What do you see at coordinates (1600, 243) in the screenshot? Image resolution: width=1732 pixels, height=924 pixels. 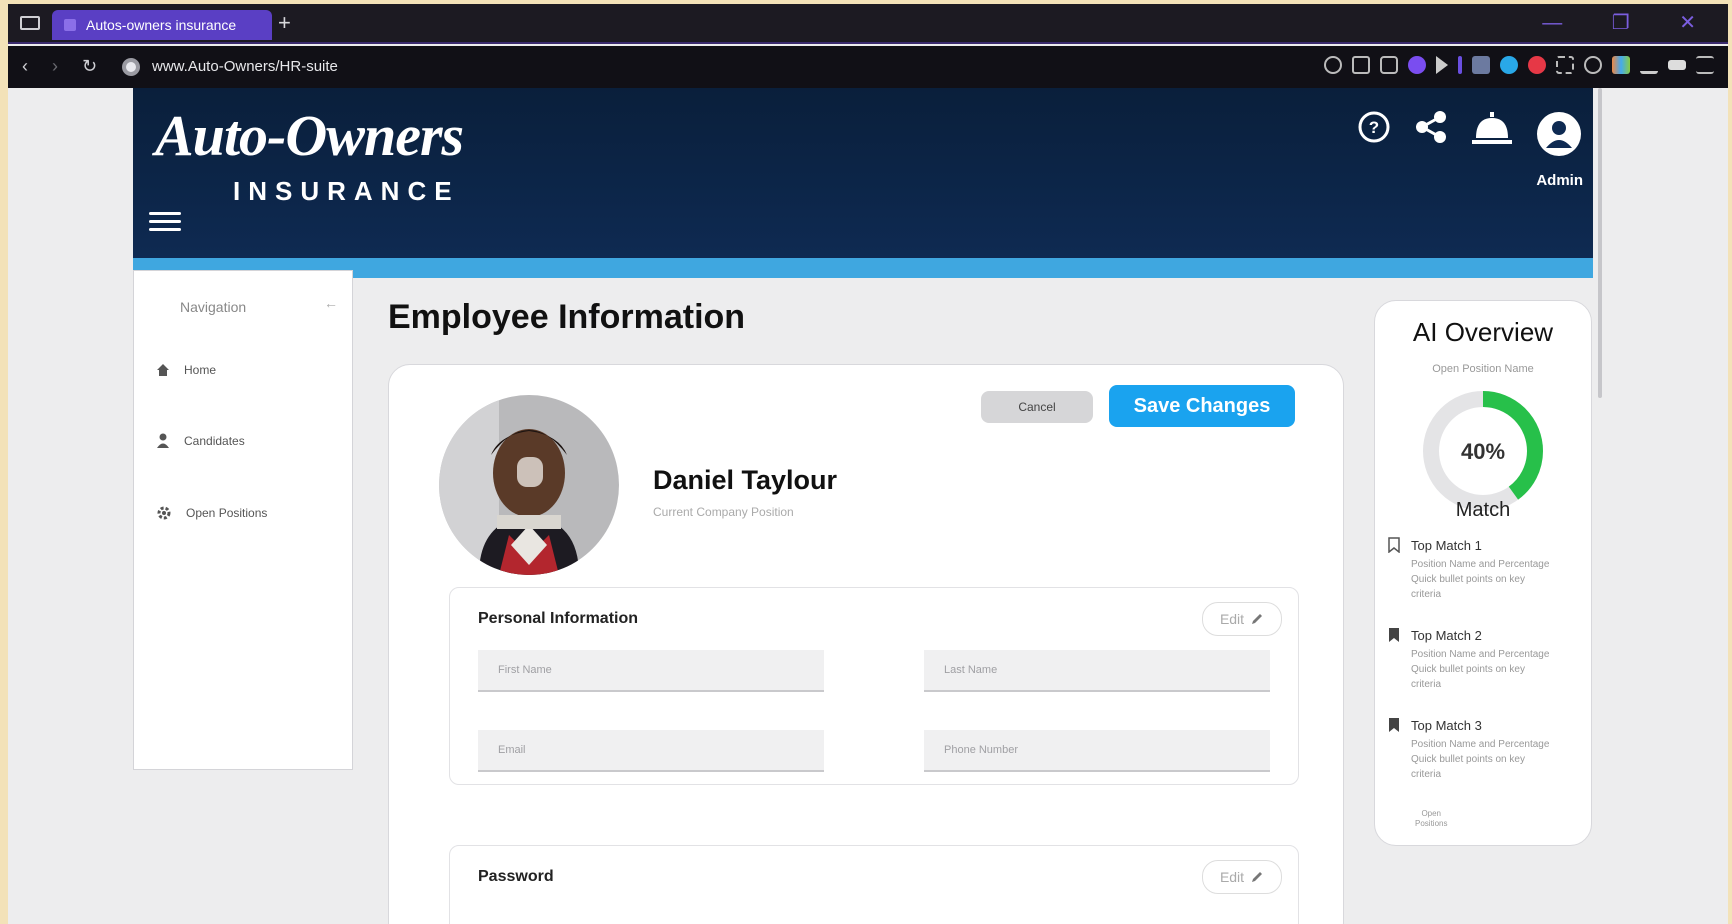 I see `page-scrollbar` at bounding box center [1600, 243].